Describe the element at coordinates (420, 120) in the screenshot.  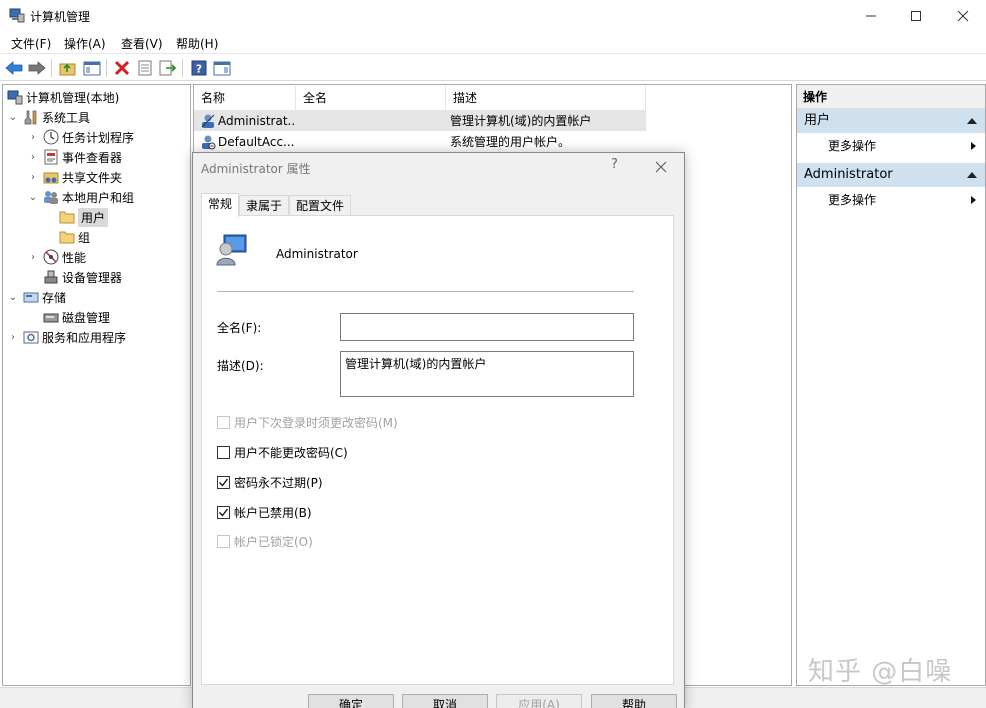
I see `table-row: Administrat... 管理计算机(域)的内置帐户` at that location.